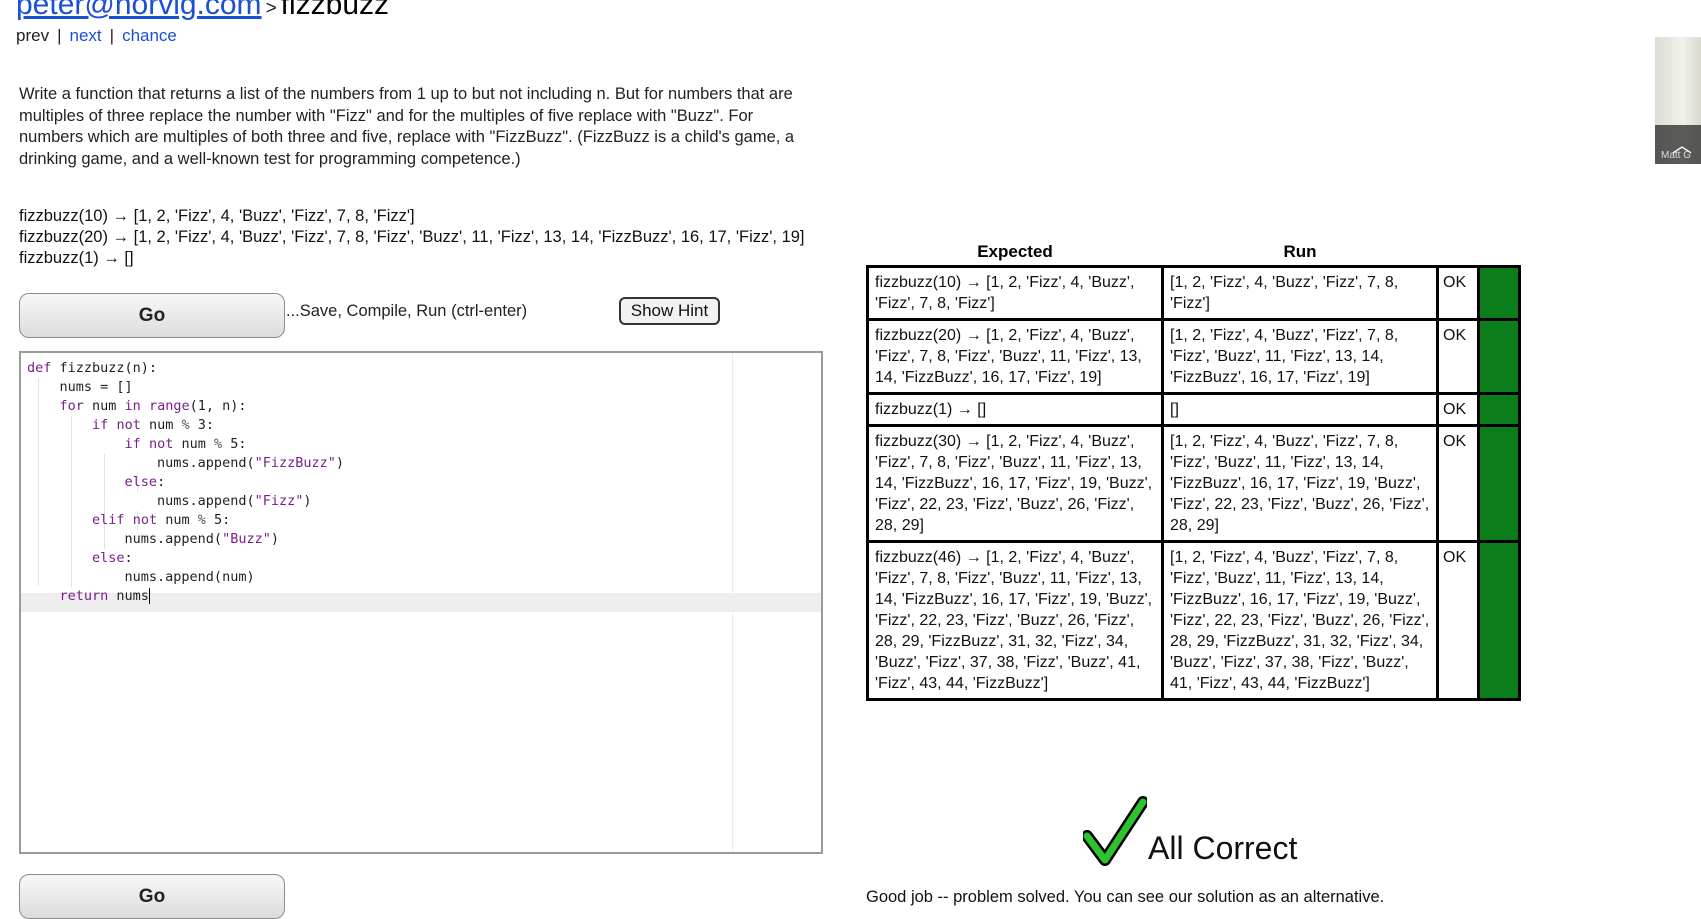  Describe the element at coordinates (161, 520) in the screenshot. I see `code-line: elif not num % 5:` at that location.